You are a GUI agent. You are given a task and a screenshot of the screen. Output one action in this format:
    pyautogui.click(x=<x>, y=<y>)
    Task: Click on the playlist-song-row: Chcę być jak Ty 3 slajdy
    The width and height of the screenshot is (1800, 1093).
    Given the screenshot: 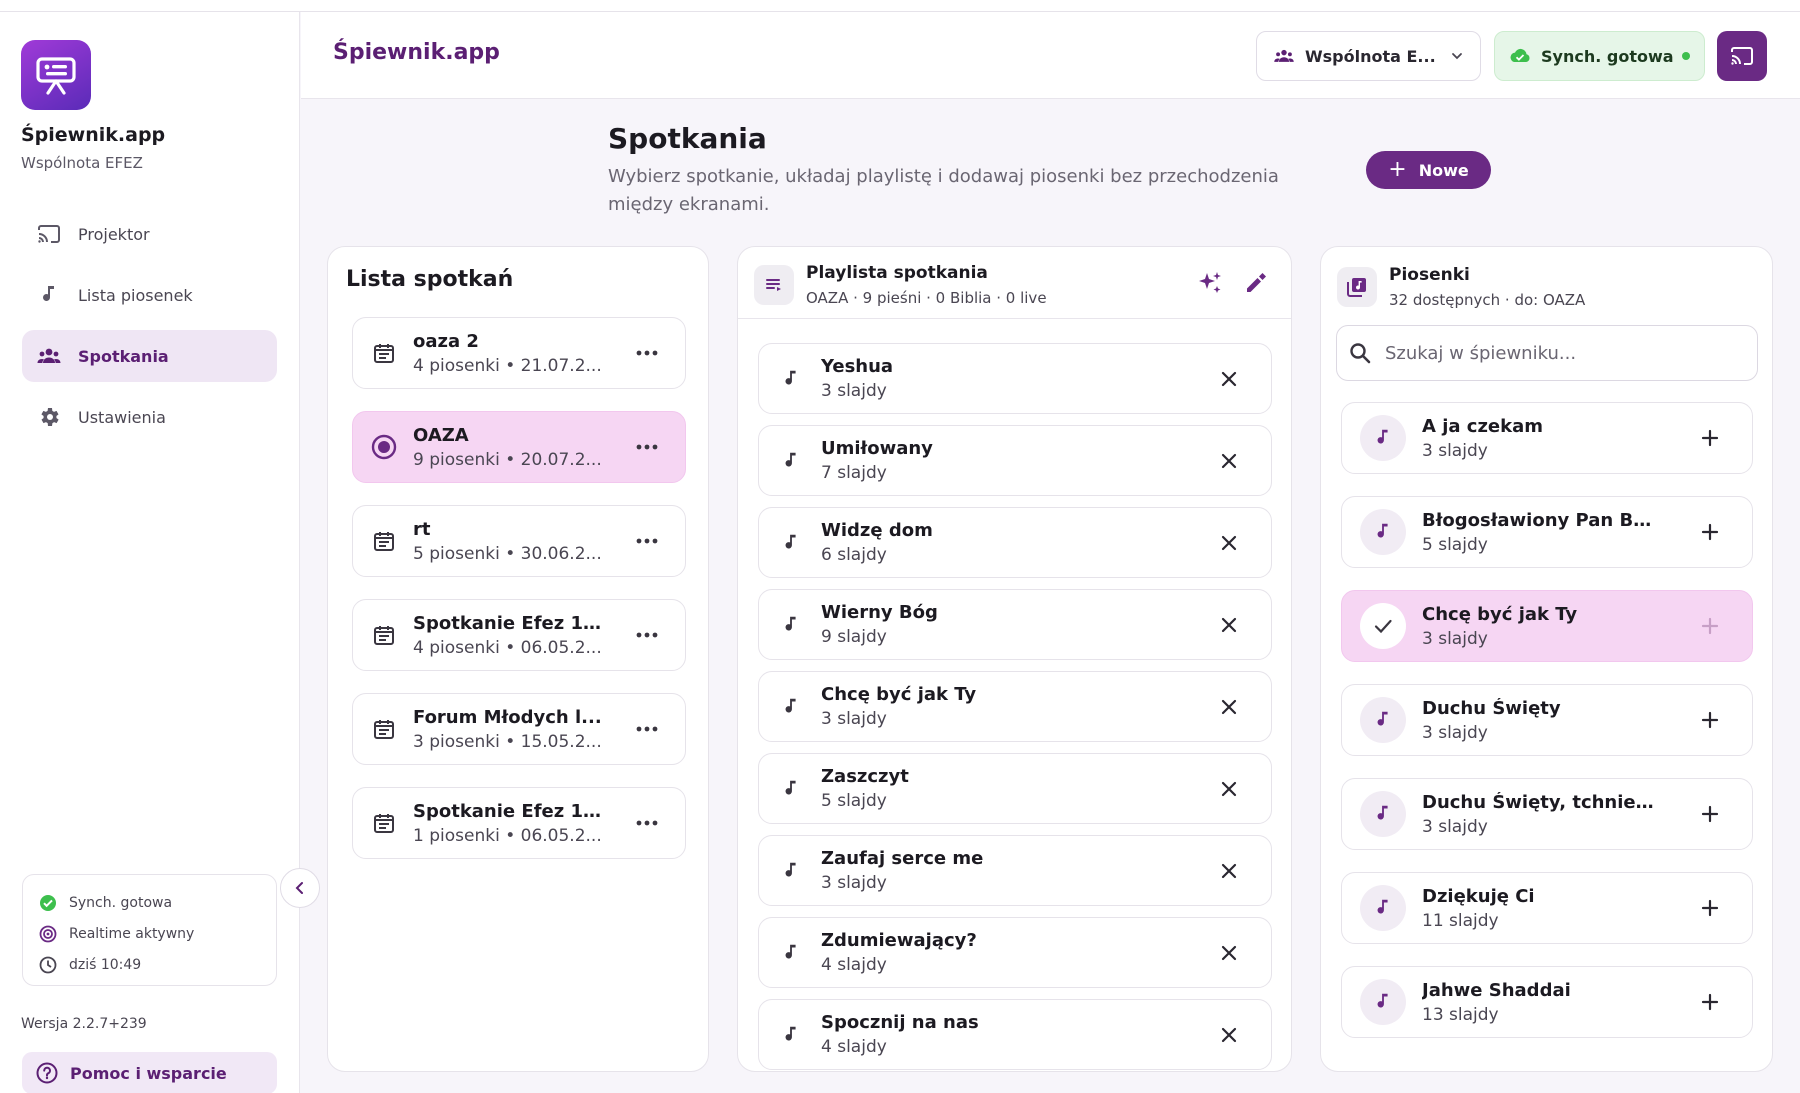 What is the action you would take?
    pyautogui.click(x=1015, y=706)
    